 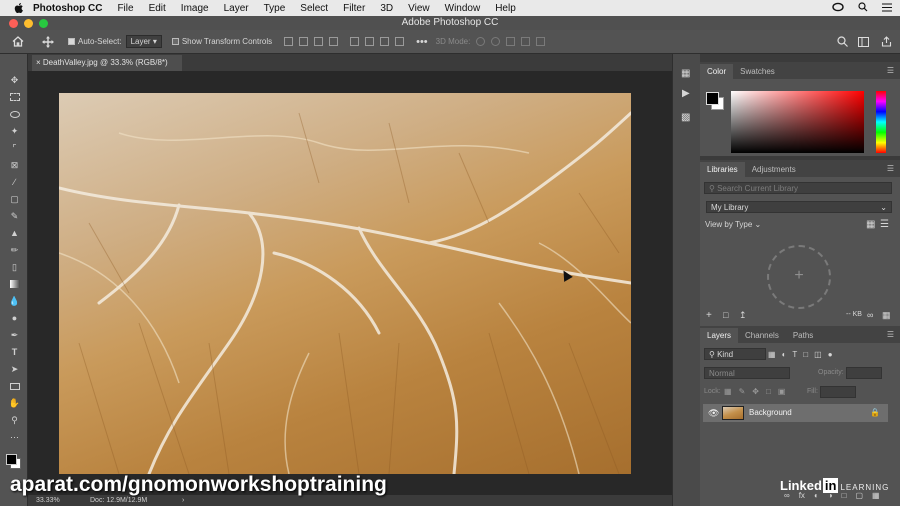 What do you see at coordinates (14, 199) in the screenshot?
I see `healing-brush-tool-icon: ▢` at bounding box center [14, 199].